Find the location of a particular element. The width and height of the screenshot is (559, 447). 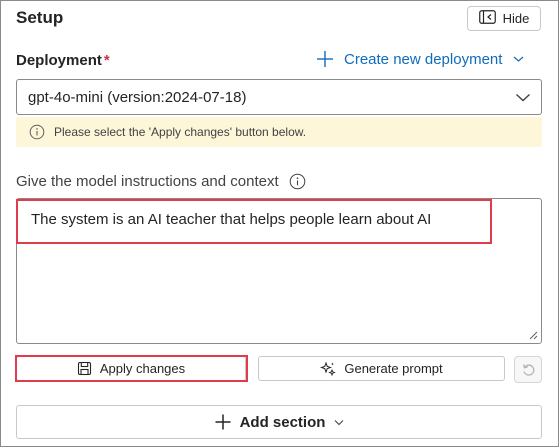

resize-grip-icon is located at coordinates (533, 335).